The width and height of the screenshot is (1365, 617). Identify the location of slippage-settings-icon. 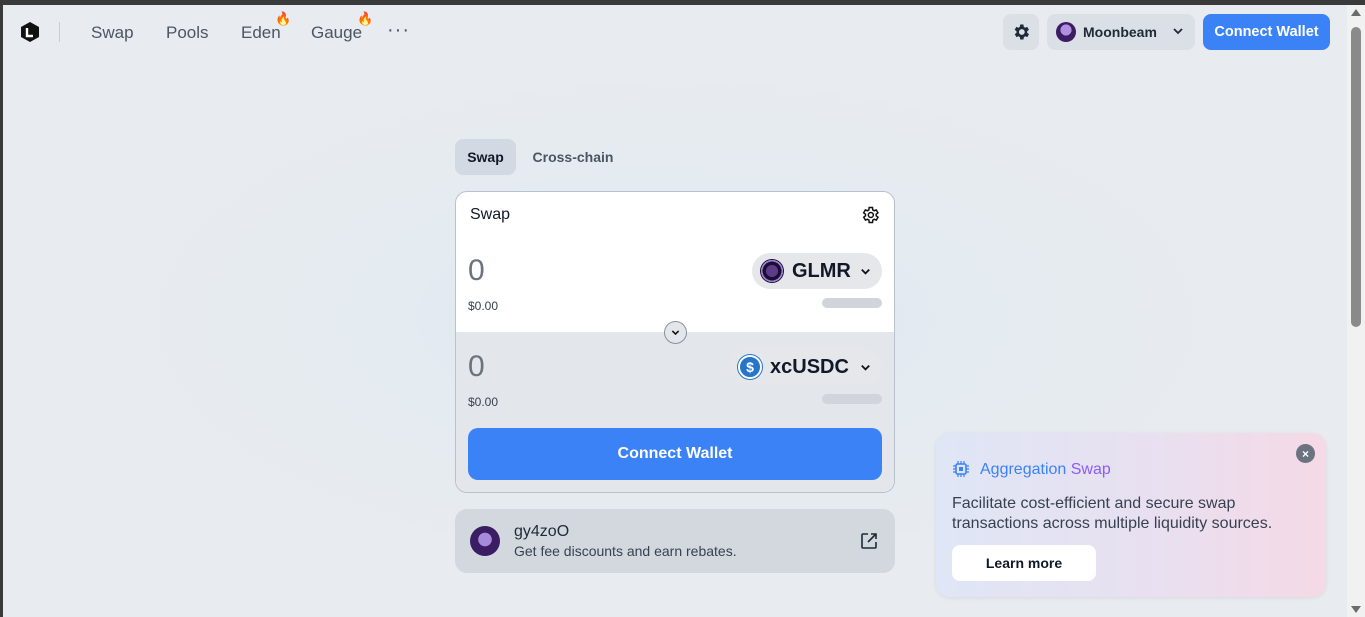
(870, 215).